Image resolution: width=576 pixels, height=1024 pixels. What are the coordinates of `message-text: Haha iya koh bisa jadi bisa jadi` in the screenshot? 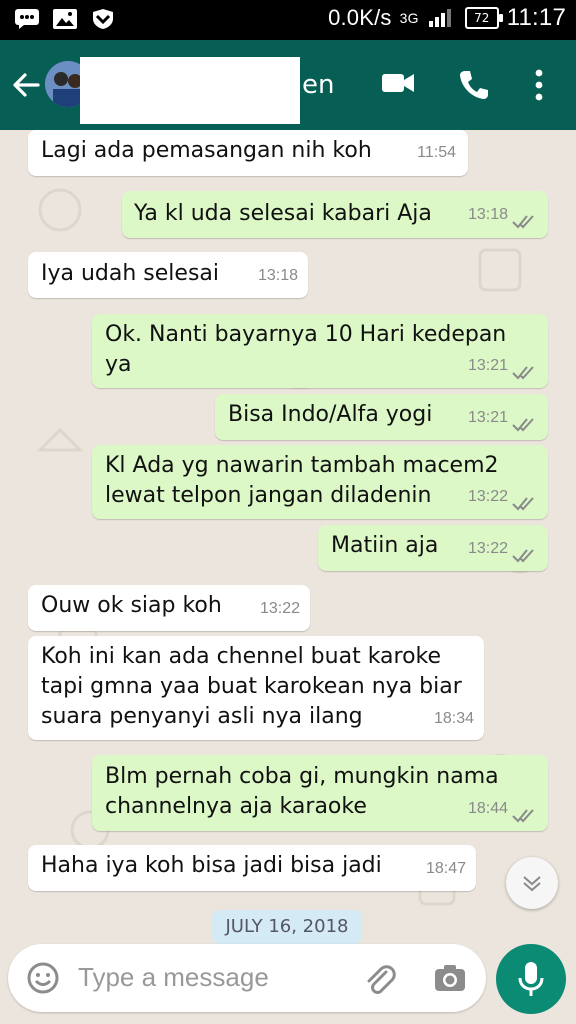 It's located at (211, 865).